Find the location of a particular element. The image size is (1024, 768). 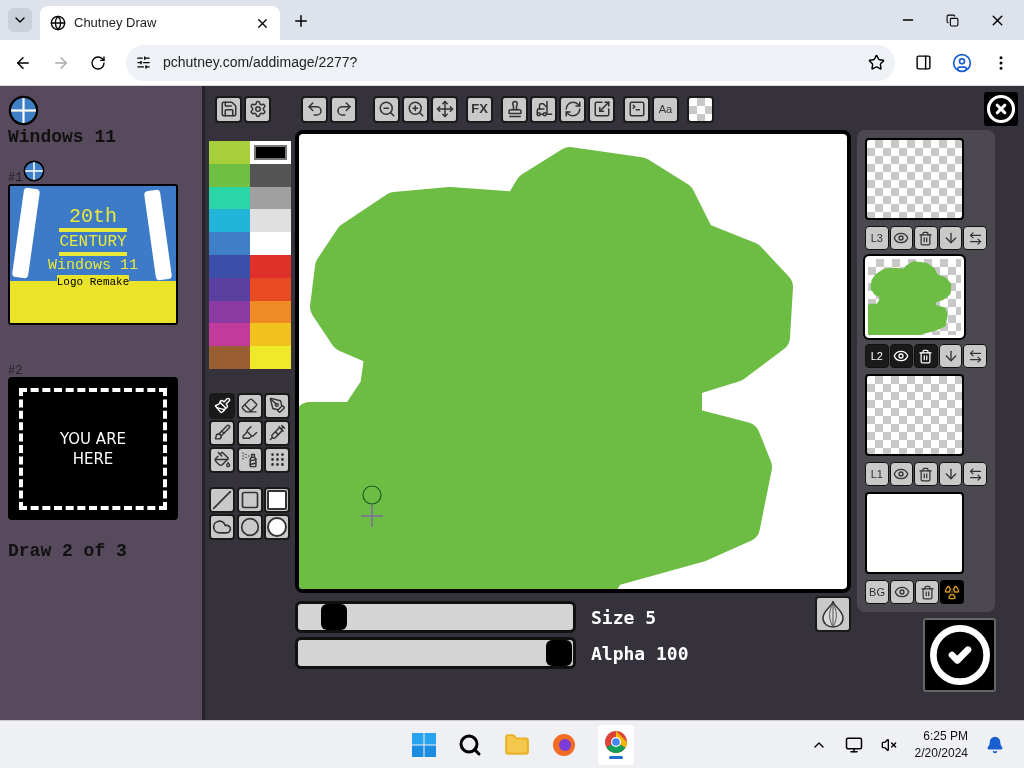

side-panel-icon is located at coordinates (923, 62).